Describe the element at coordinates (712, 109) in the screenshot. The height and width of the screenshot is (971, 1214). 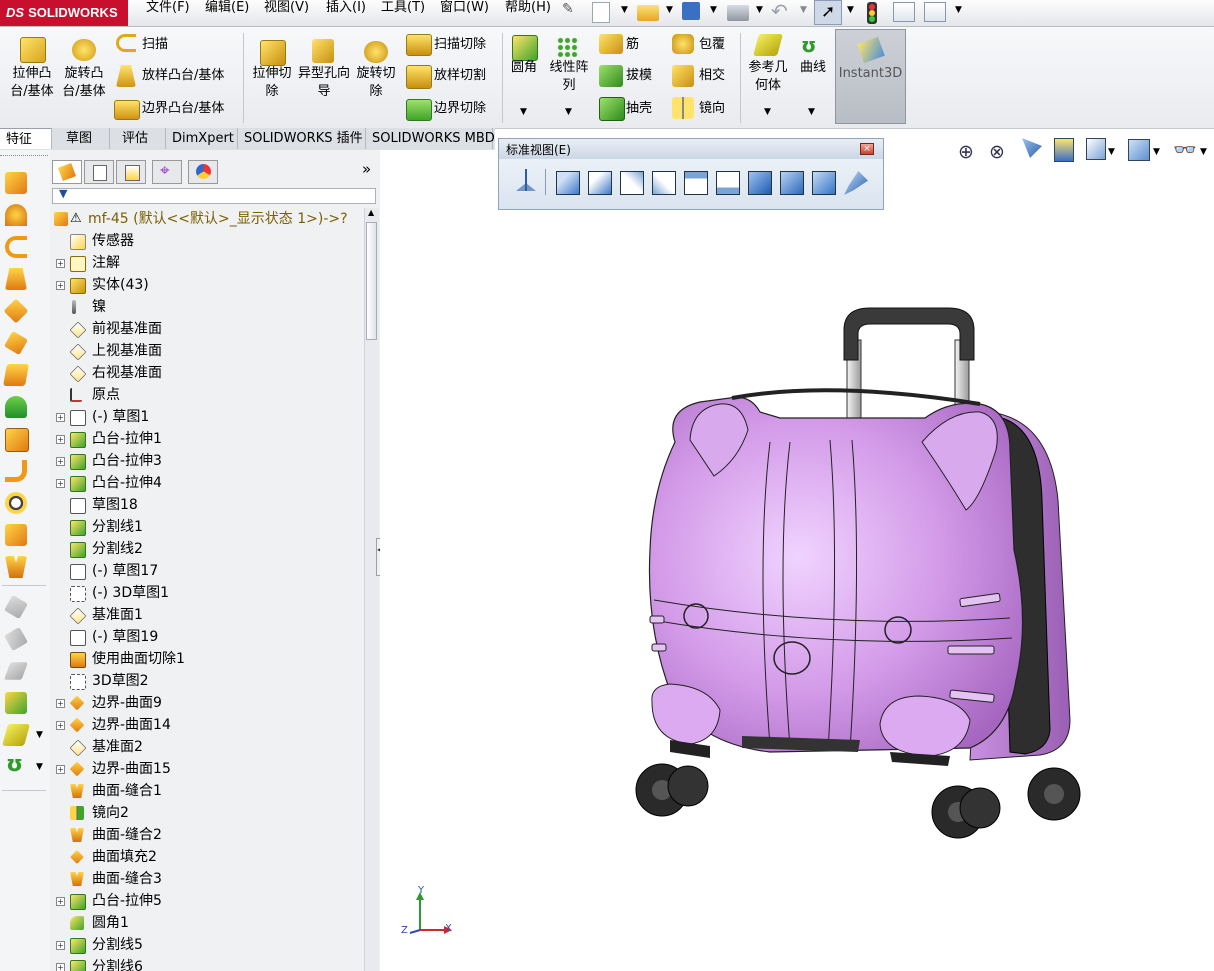
I see `mirror-button: 镜向` at that location.